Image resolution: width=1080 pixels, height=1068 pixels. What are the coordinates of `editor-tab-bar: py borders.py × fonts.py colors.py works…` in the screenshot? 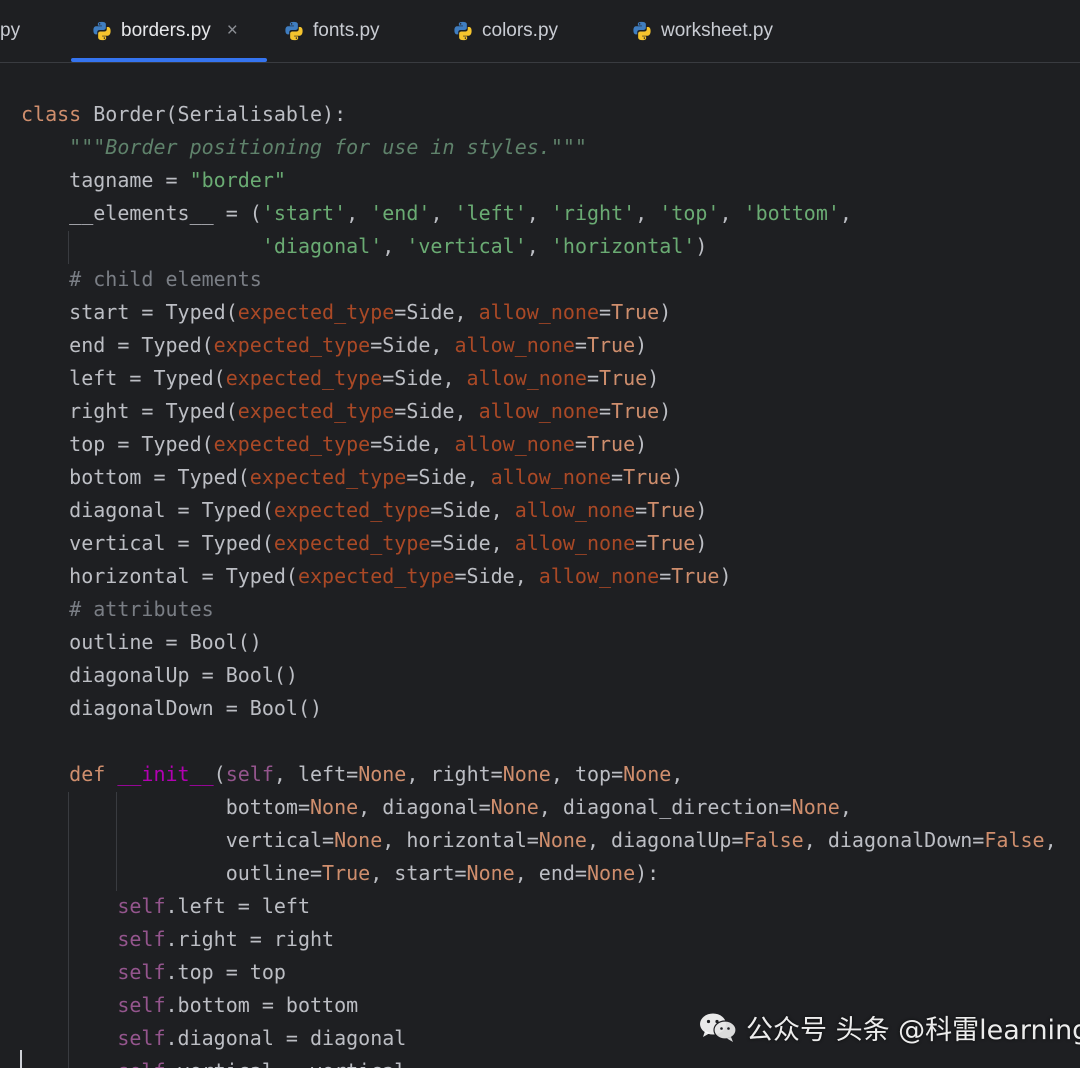 It's located at (540, 31).